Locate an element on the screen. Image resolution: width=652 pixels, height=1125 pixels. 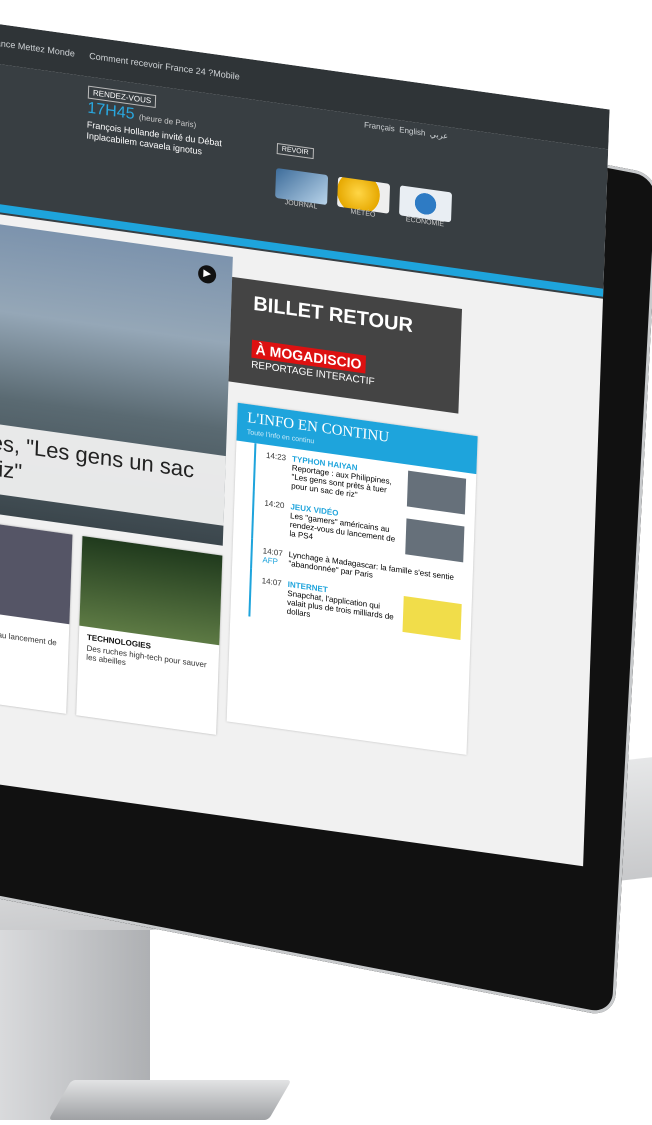
nav-link-1: France Mettez Monde is located at coordinates (37, 47).